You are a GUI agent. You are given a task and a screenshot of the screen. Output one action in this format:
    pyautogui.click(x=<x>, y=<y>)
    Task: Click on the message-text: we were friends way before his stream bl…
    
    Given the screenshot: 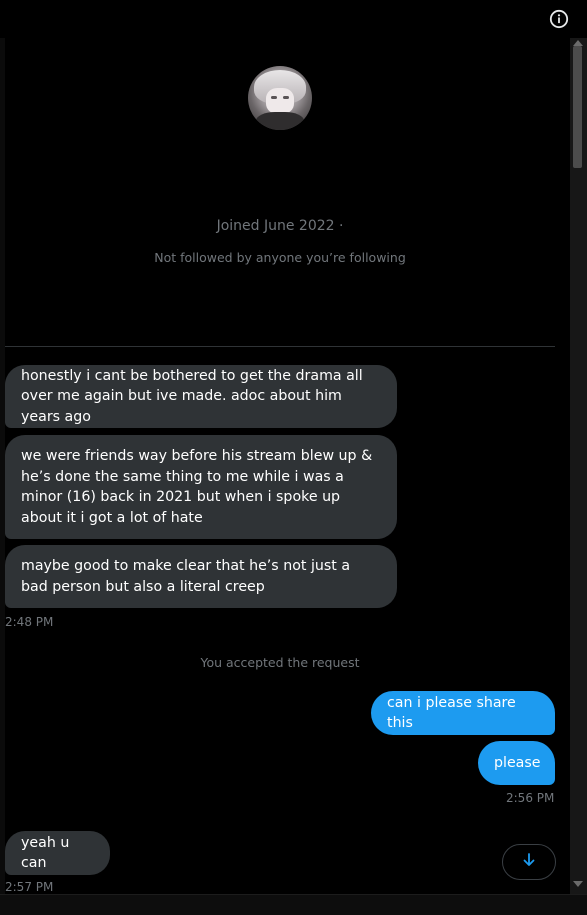 What is the action you would take?
    pyautogui.click(x=197, y=487)
    